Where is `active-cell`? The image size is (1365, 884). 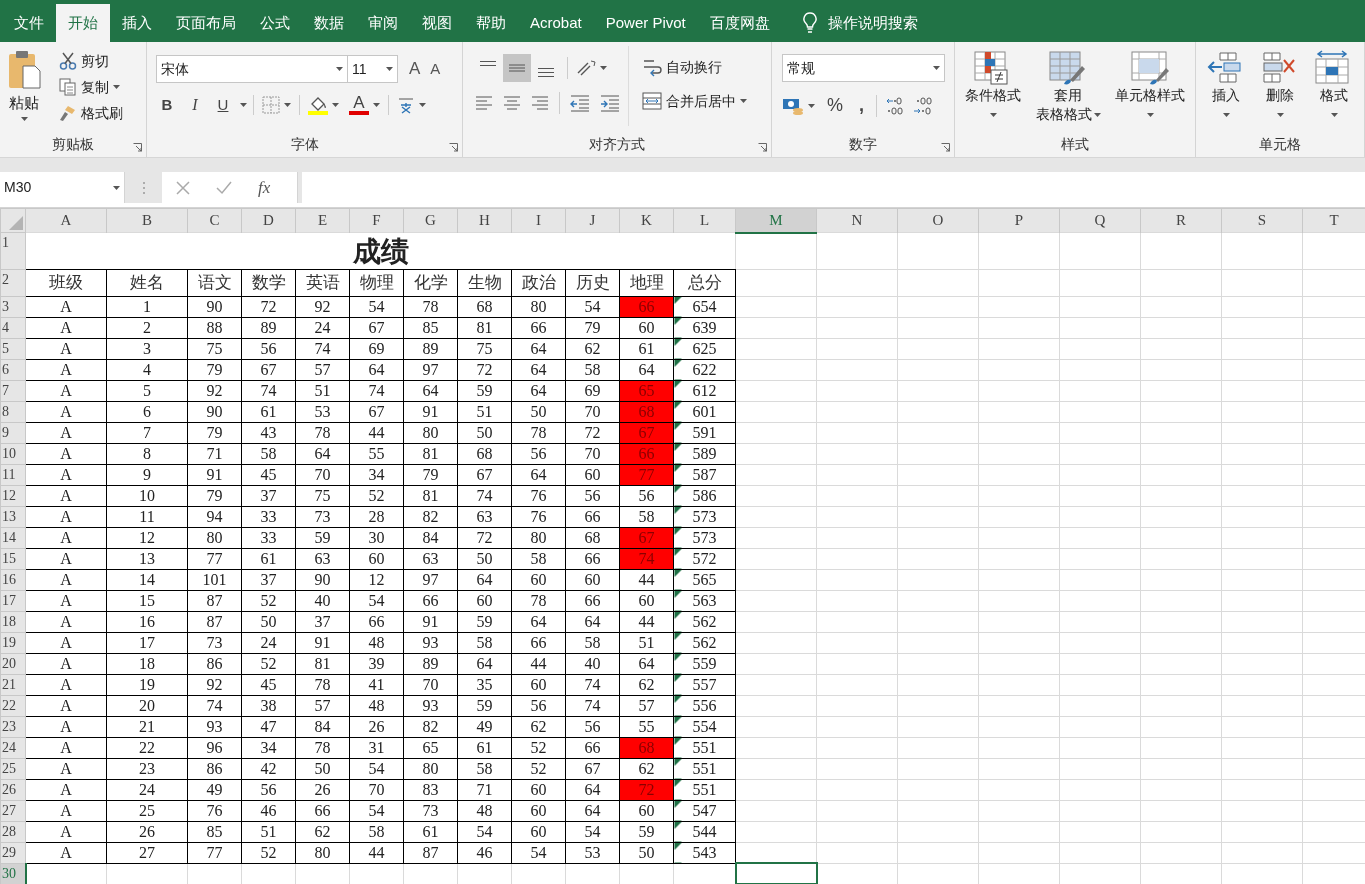
active-cell is located at coordinates (776, 873).